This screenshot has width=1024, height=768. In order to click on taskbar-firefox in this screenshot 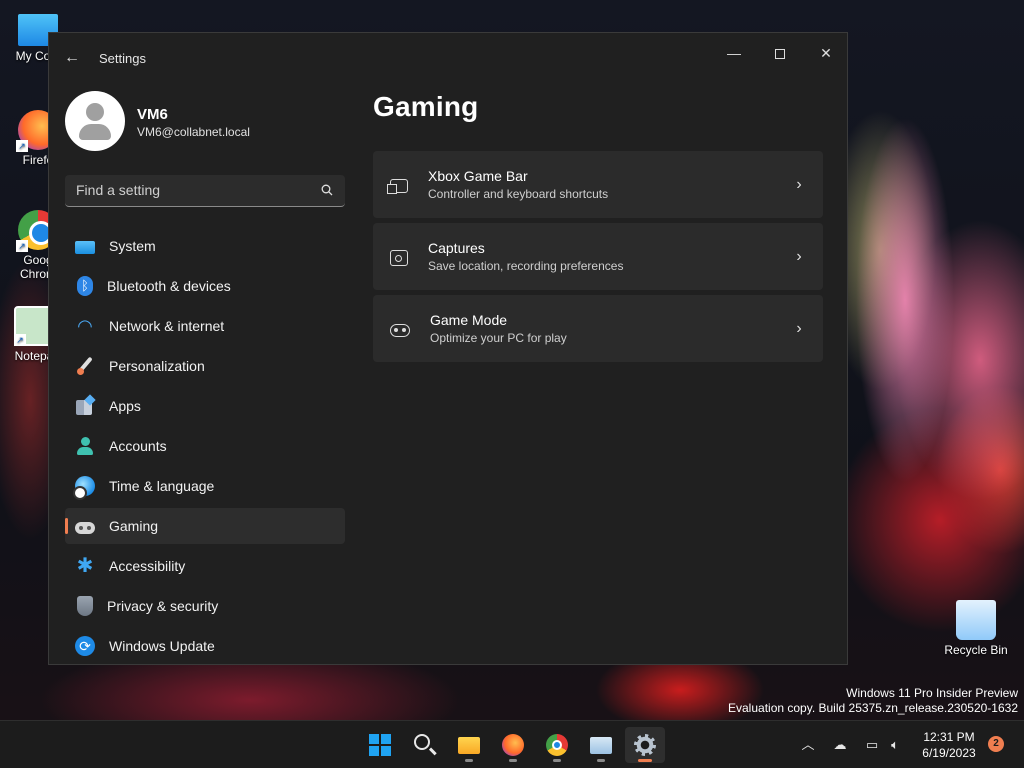, I will do `click(513, 745)`.